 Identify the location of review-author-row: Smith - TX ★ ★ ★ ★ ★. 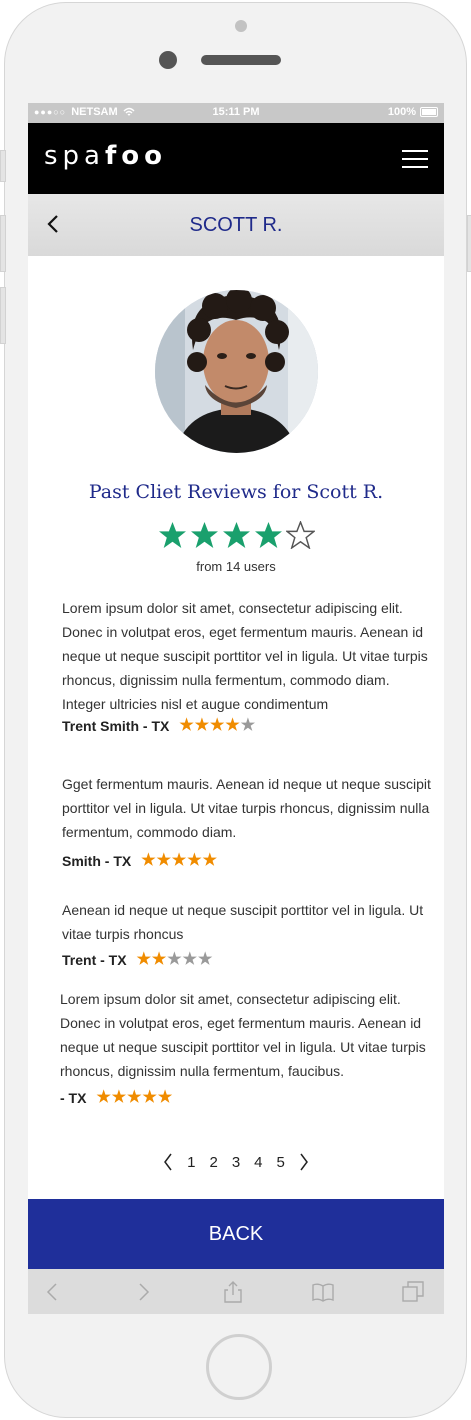
(139, 861).